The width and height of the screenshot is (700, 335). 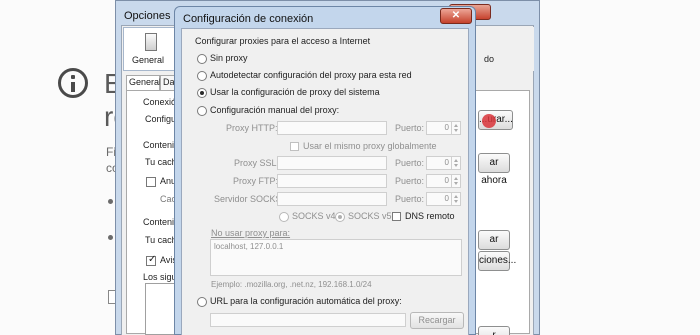 I want to click on http-proxy-label: Proxy HTTP:, so click(x=252, y=128).